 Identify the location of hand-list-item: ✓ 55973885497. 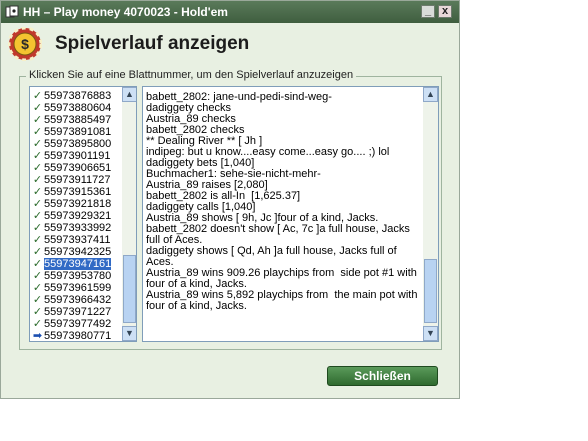
(77, 120).